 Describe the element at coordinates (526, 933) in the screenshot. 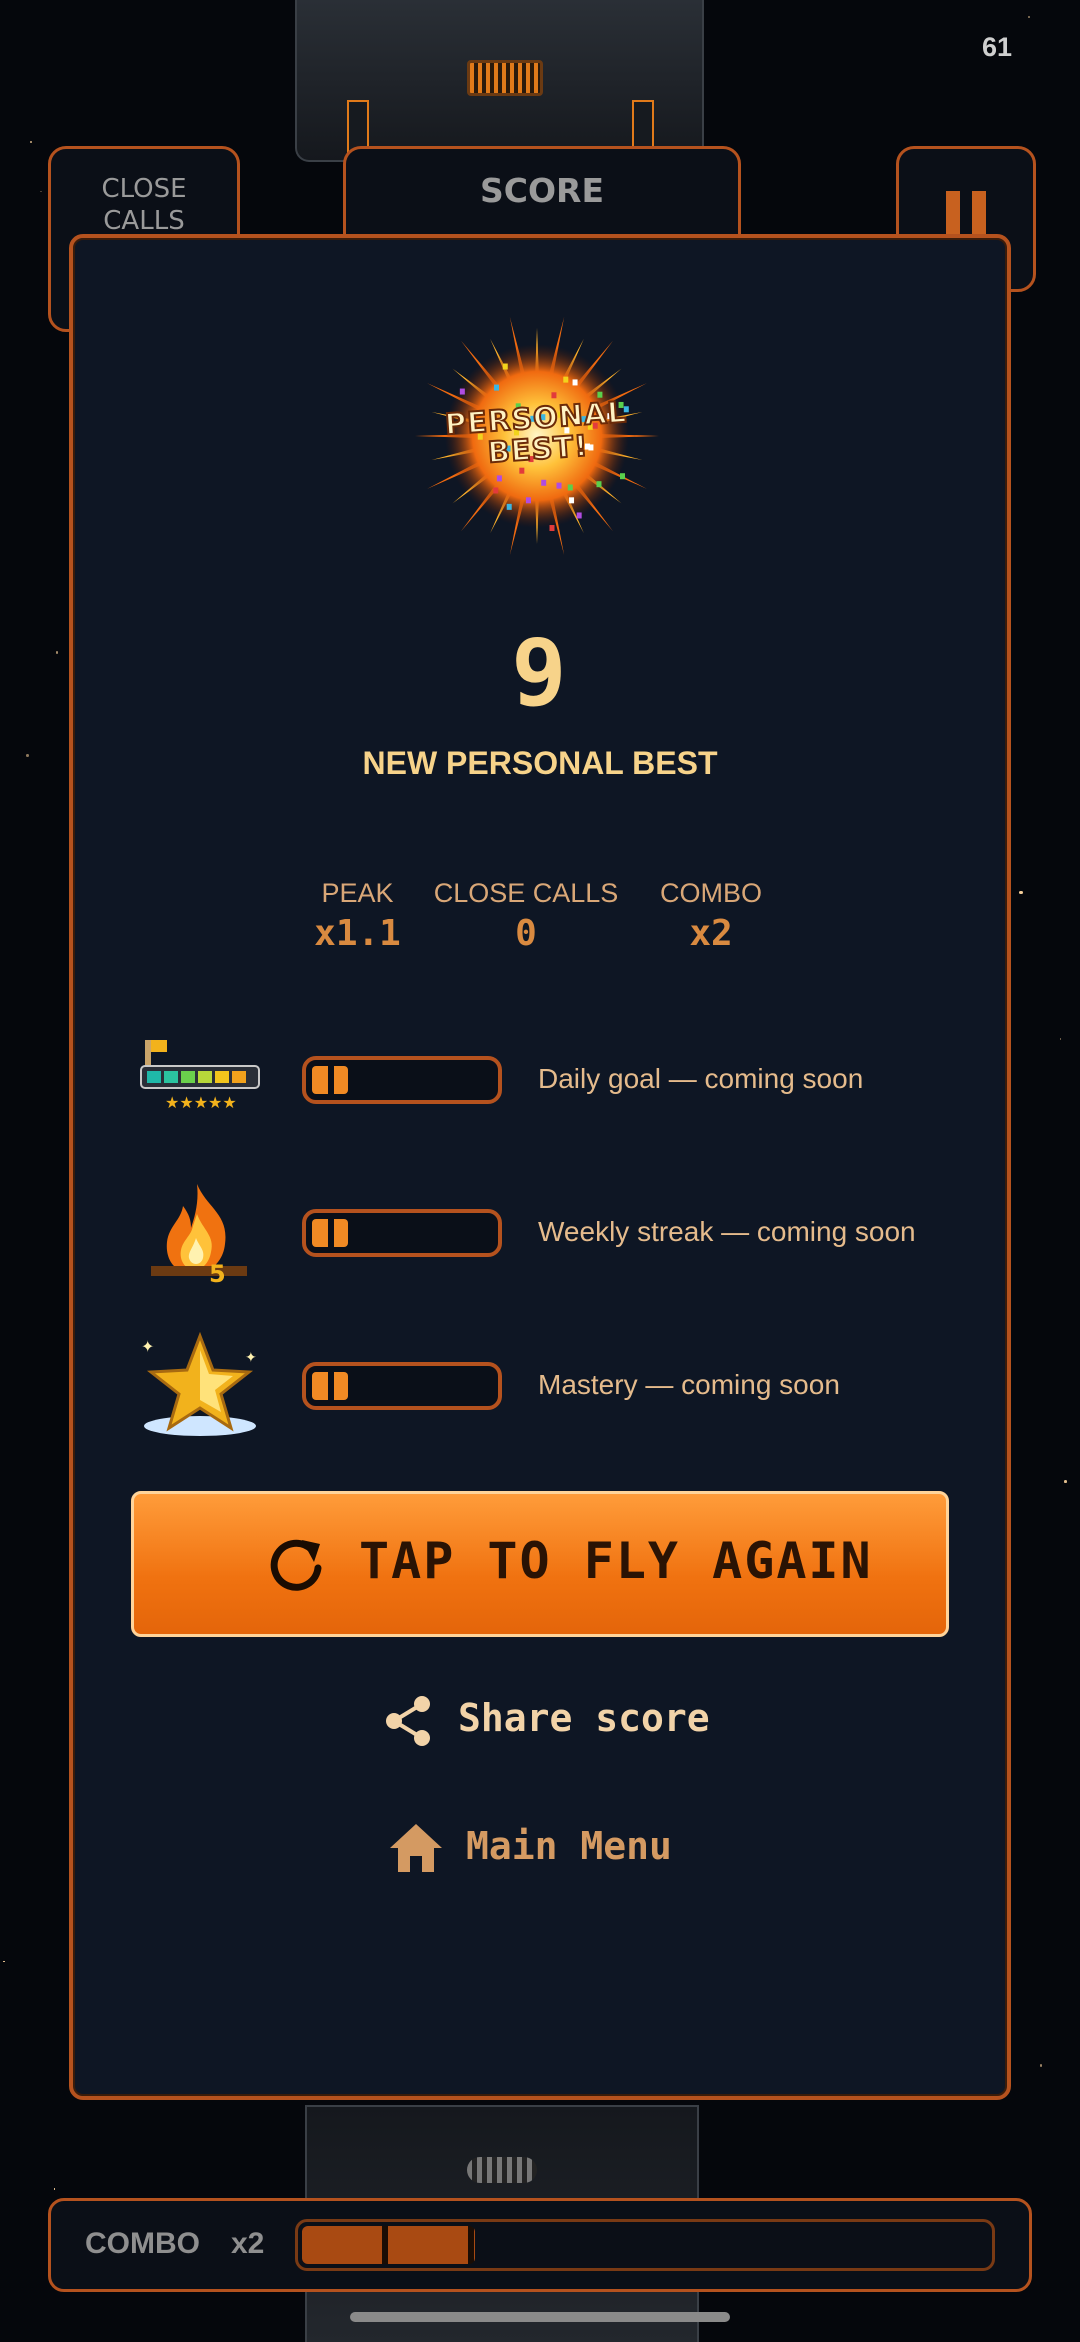

I see `stat-close-calls-value: 0` at that location.